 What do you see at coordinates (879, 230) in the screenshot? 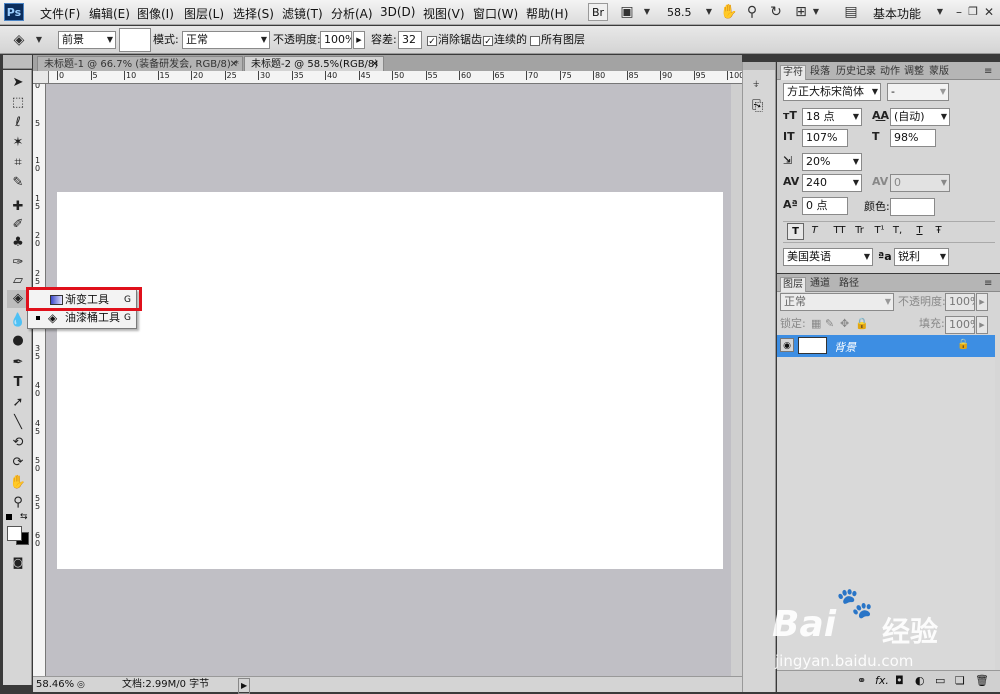
I see `superscript-button: T¹` at bounding box center [879, 230].